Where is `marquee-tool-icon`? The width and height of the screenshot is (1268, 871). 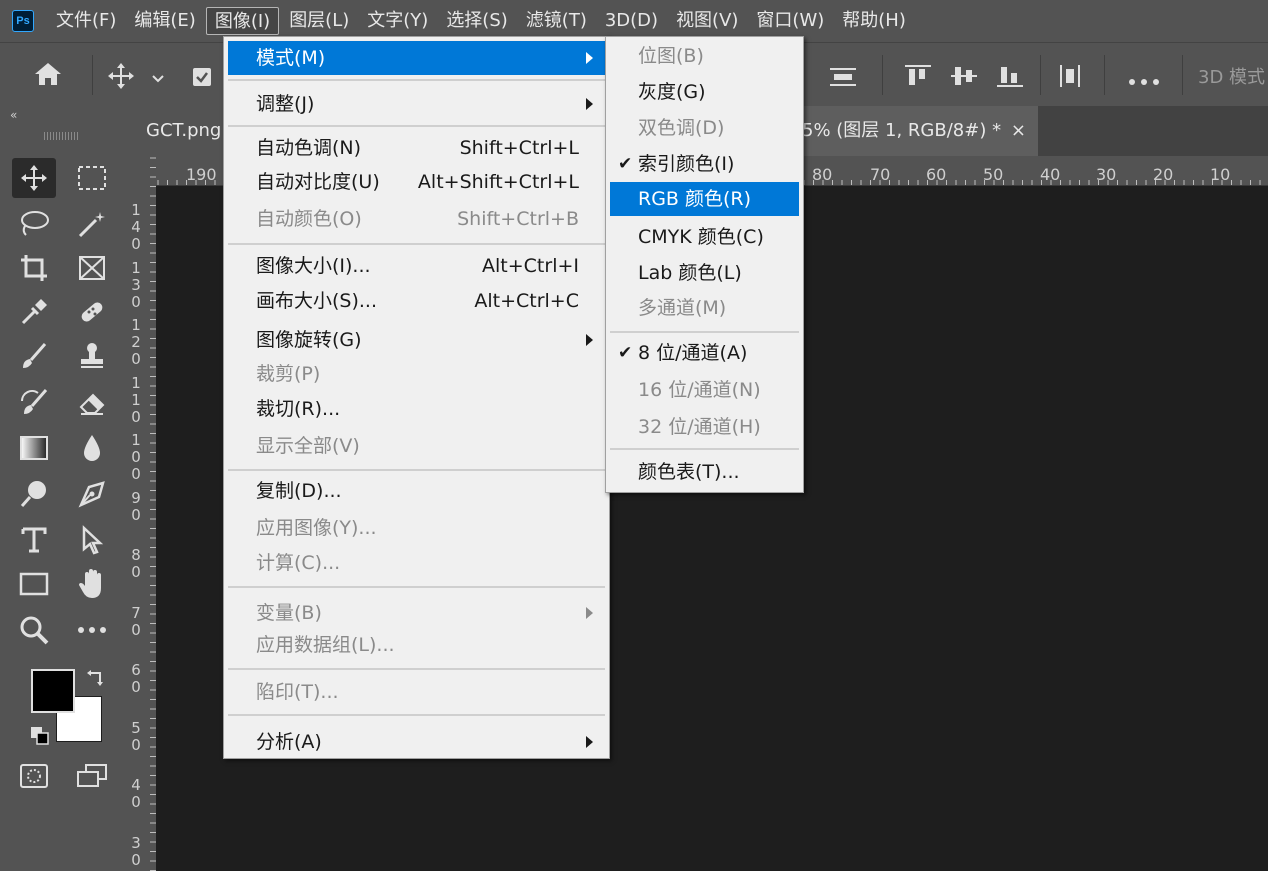 marquee-tool-icon is located at coordinates (92, 178).